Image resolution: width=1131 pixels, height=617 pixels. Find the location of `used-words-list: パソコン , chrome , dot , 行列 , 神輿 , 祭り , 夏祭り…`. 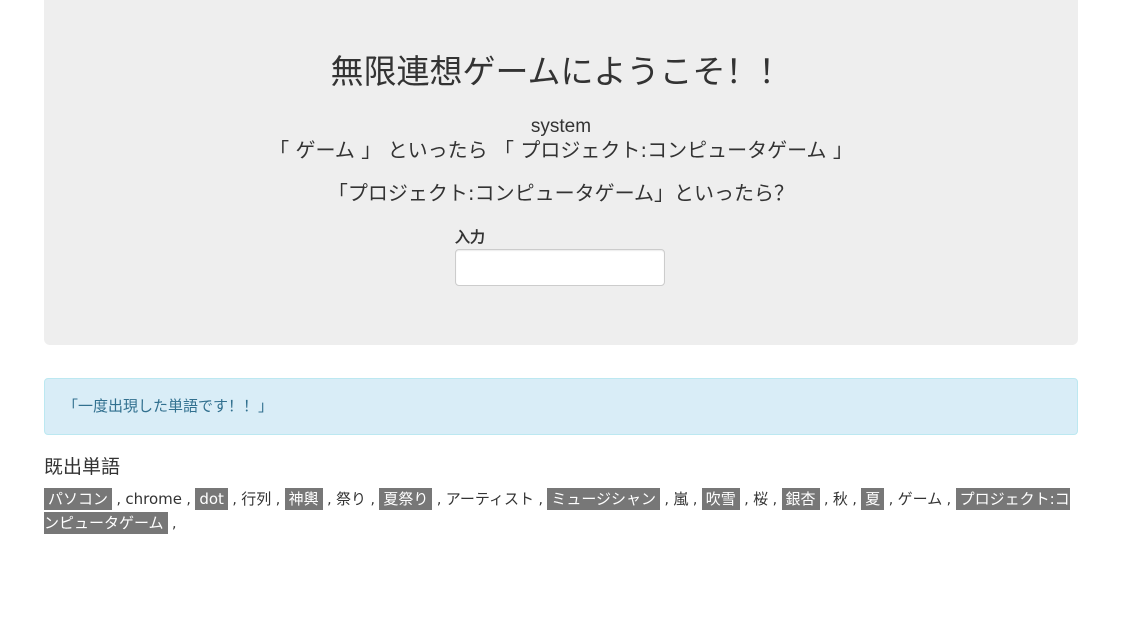

used-words-list: パソコン , chrome , dot , 行列 , 神輿 , 祭り , 夏祭り… is located at coordinates (559, 512).